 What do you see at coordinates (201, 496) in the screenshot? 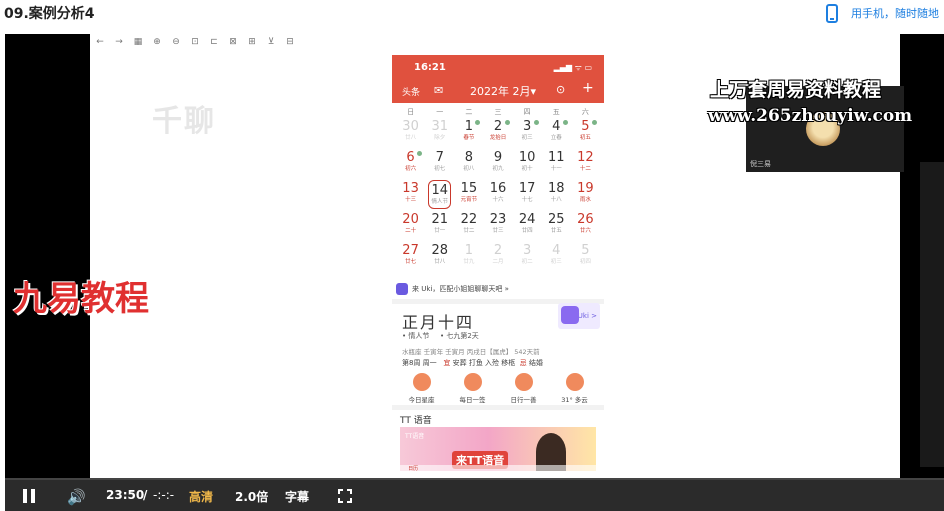
I see `quality-button: 高清` at bounding box center [201, 496].